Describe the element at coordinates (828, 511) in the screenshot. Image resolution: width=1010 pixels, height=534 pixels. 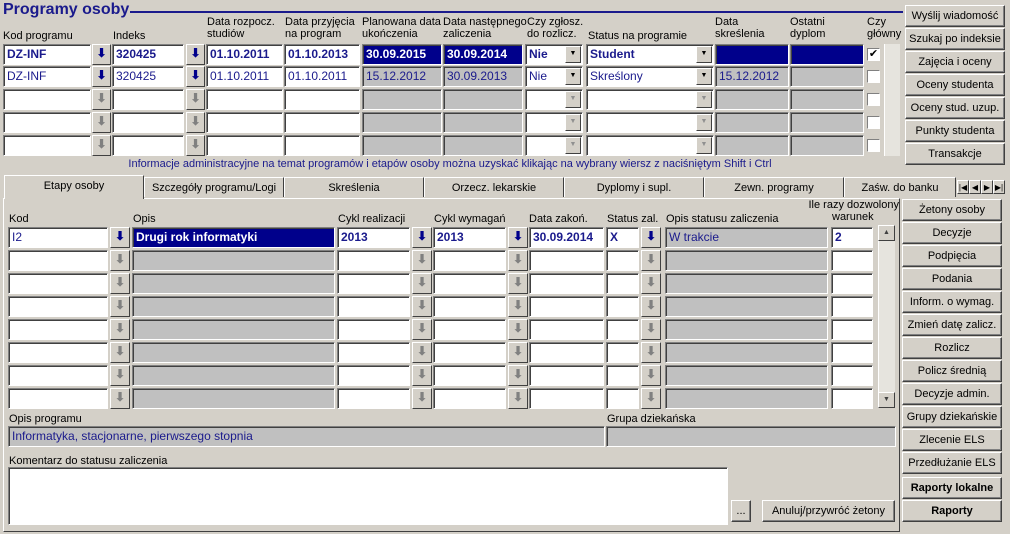
I see `anuluj-przywroc-zetony-button: Anuluj/przywróć żetony` at that location.